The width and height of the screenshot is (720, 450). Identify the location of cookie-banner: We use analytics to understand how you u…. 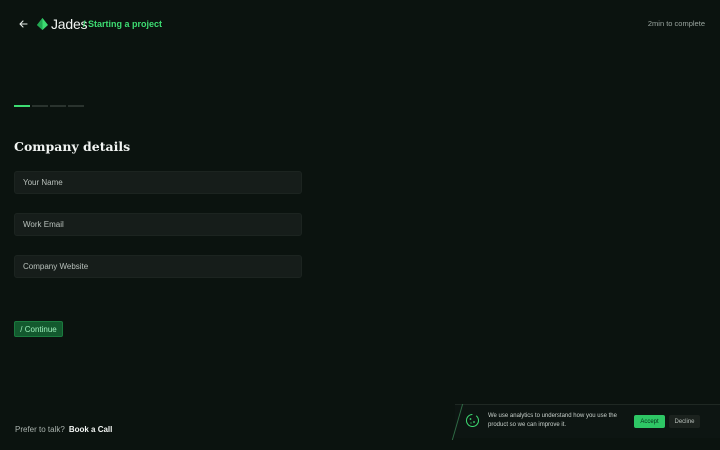
(585, 422).